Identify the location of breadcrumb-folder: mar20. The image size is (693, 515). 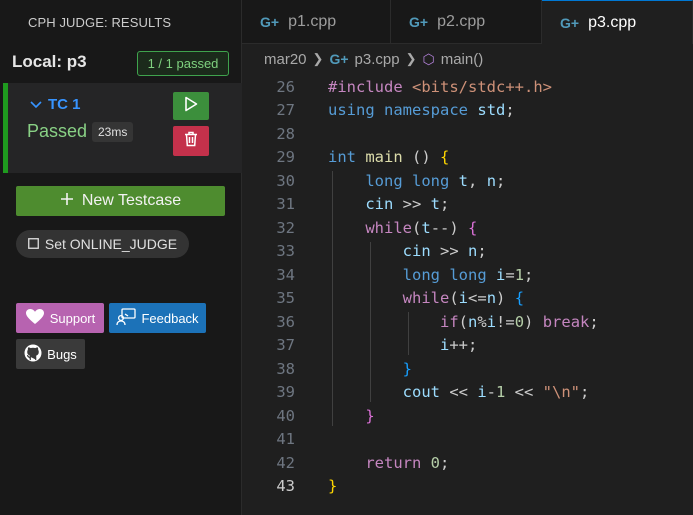
(285, 59).